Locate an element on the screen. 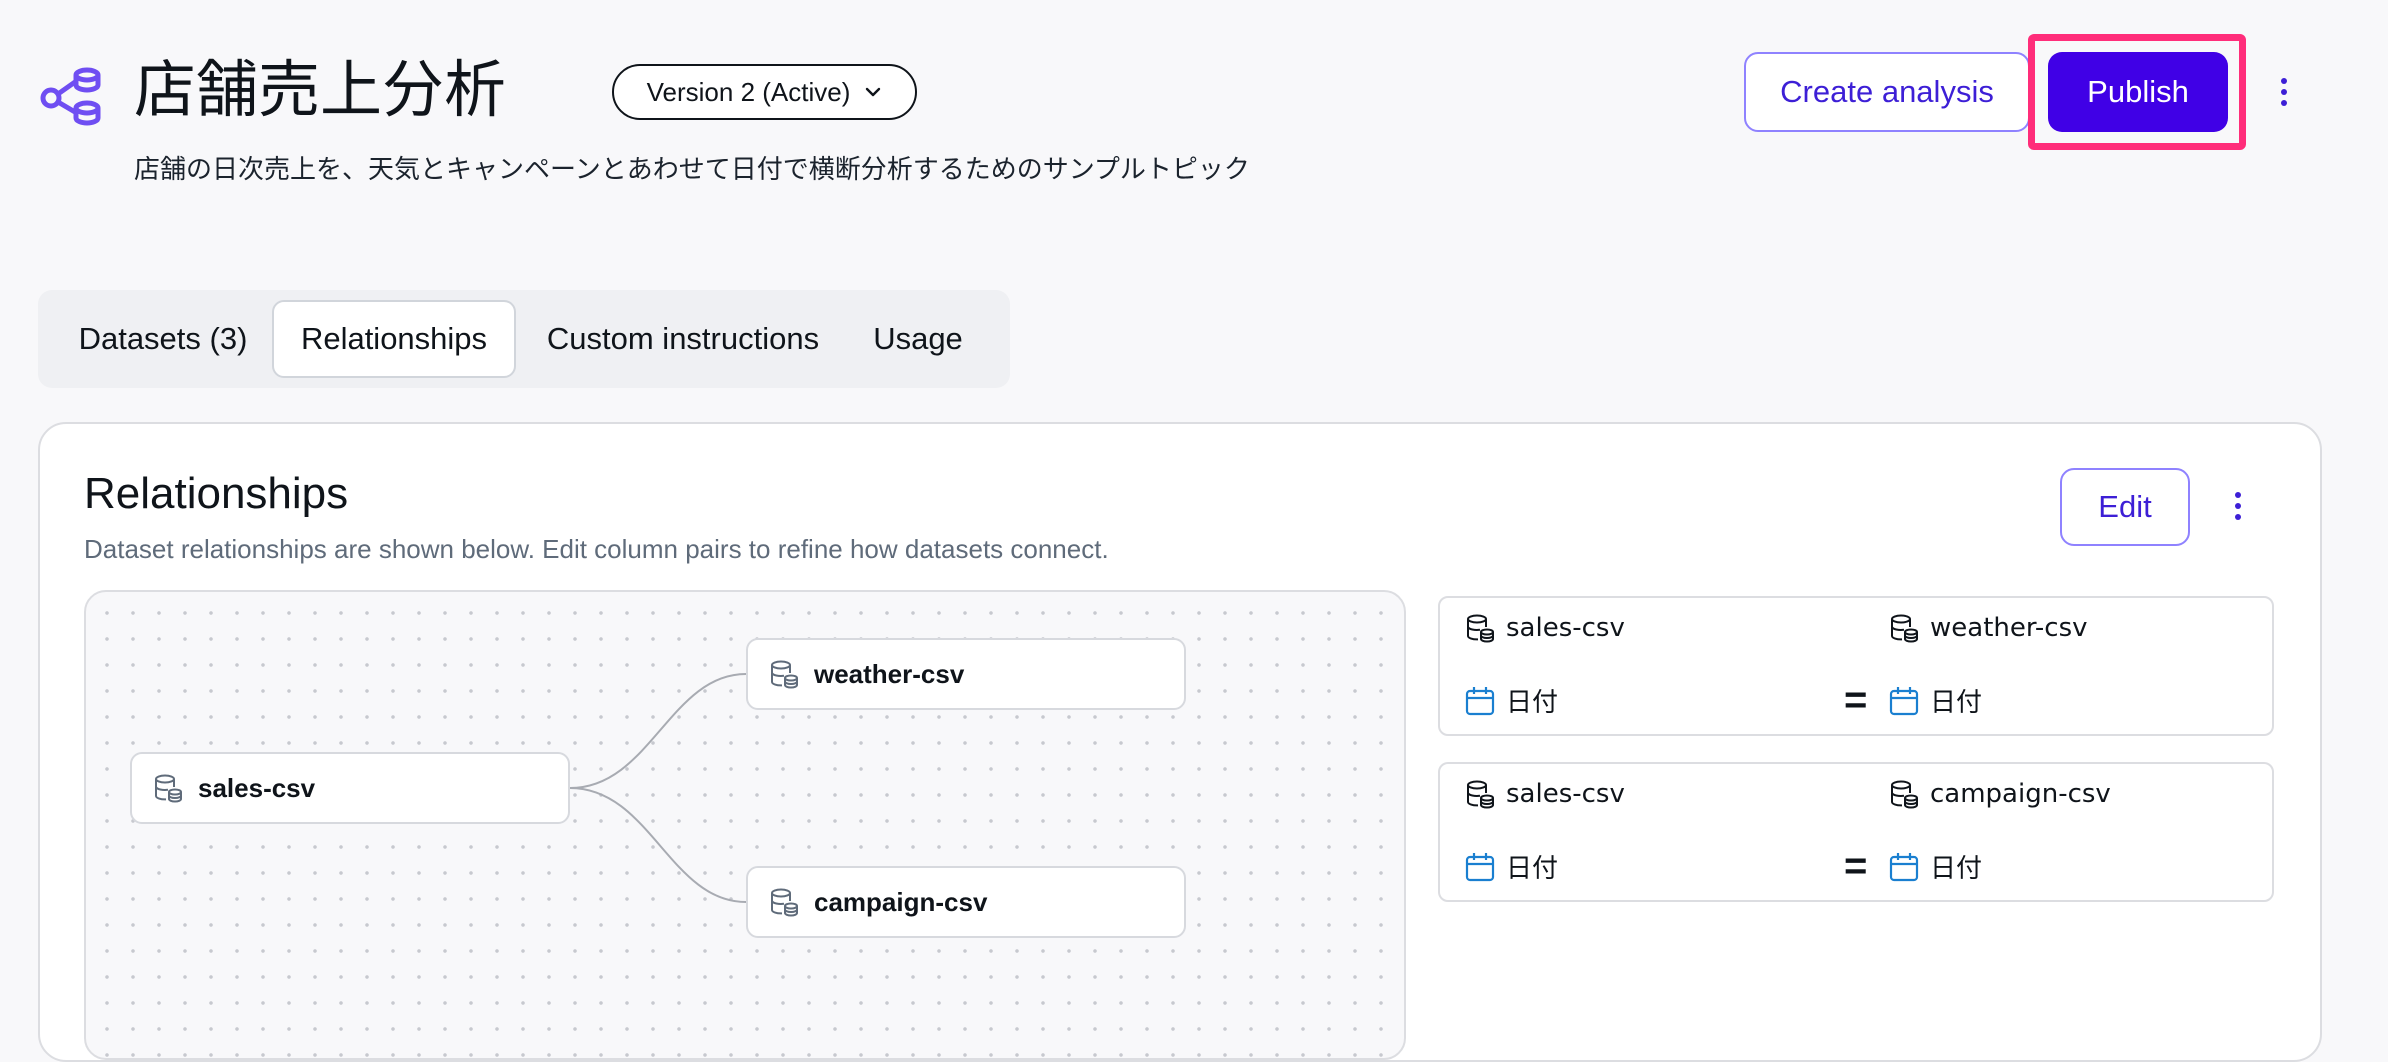 Image resolution: width=2388 pixels, height=1062 pixels. relationship-edges is located at coordinates (658, 788).